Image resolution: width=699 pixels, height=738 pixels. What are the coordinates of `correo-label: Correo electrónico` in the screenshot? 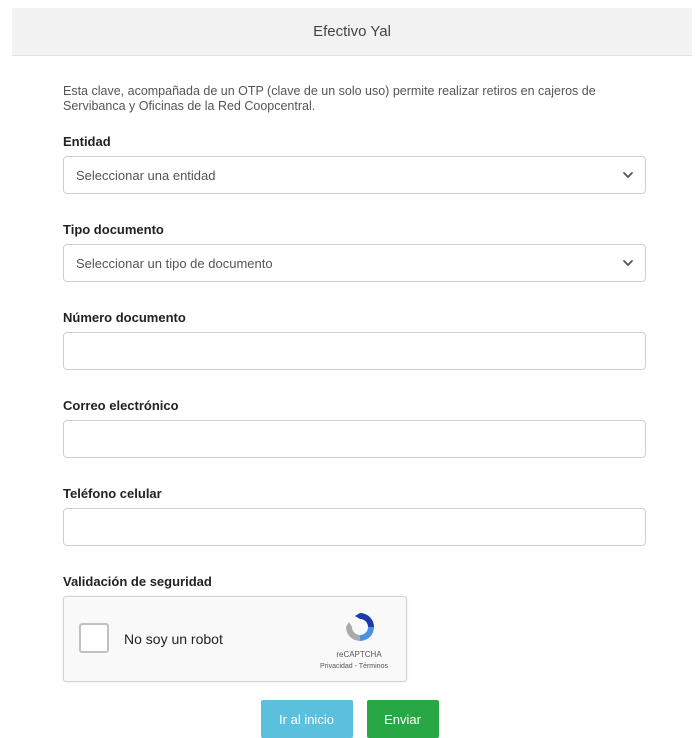 It's located at (121, 405).